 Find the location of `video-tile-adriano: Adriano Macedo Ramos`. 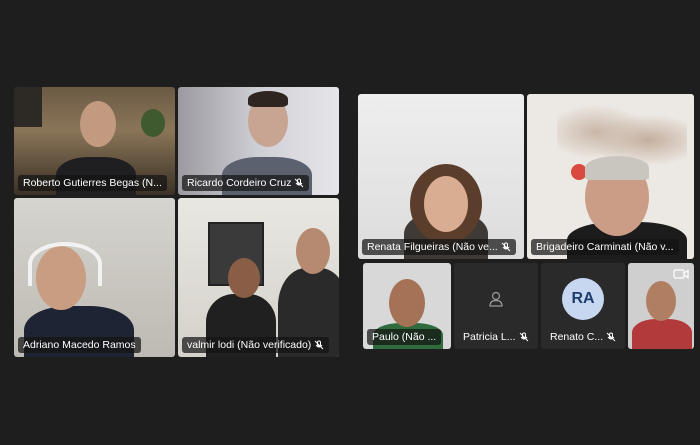

video-tile-adriano: Adriano Macedo Ramos is located at coordinates (94, 277).